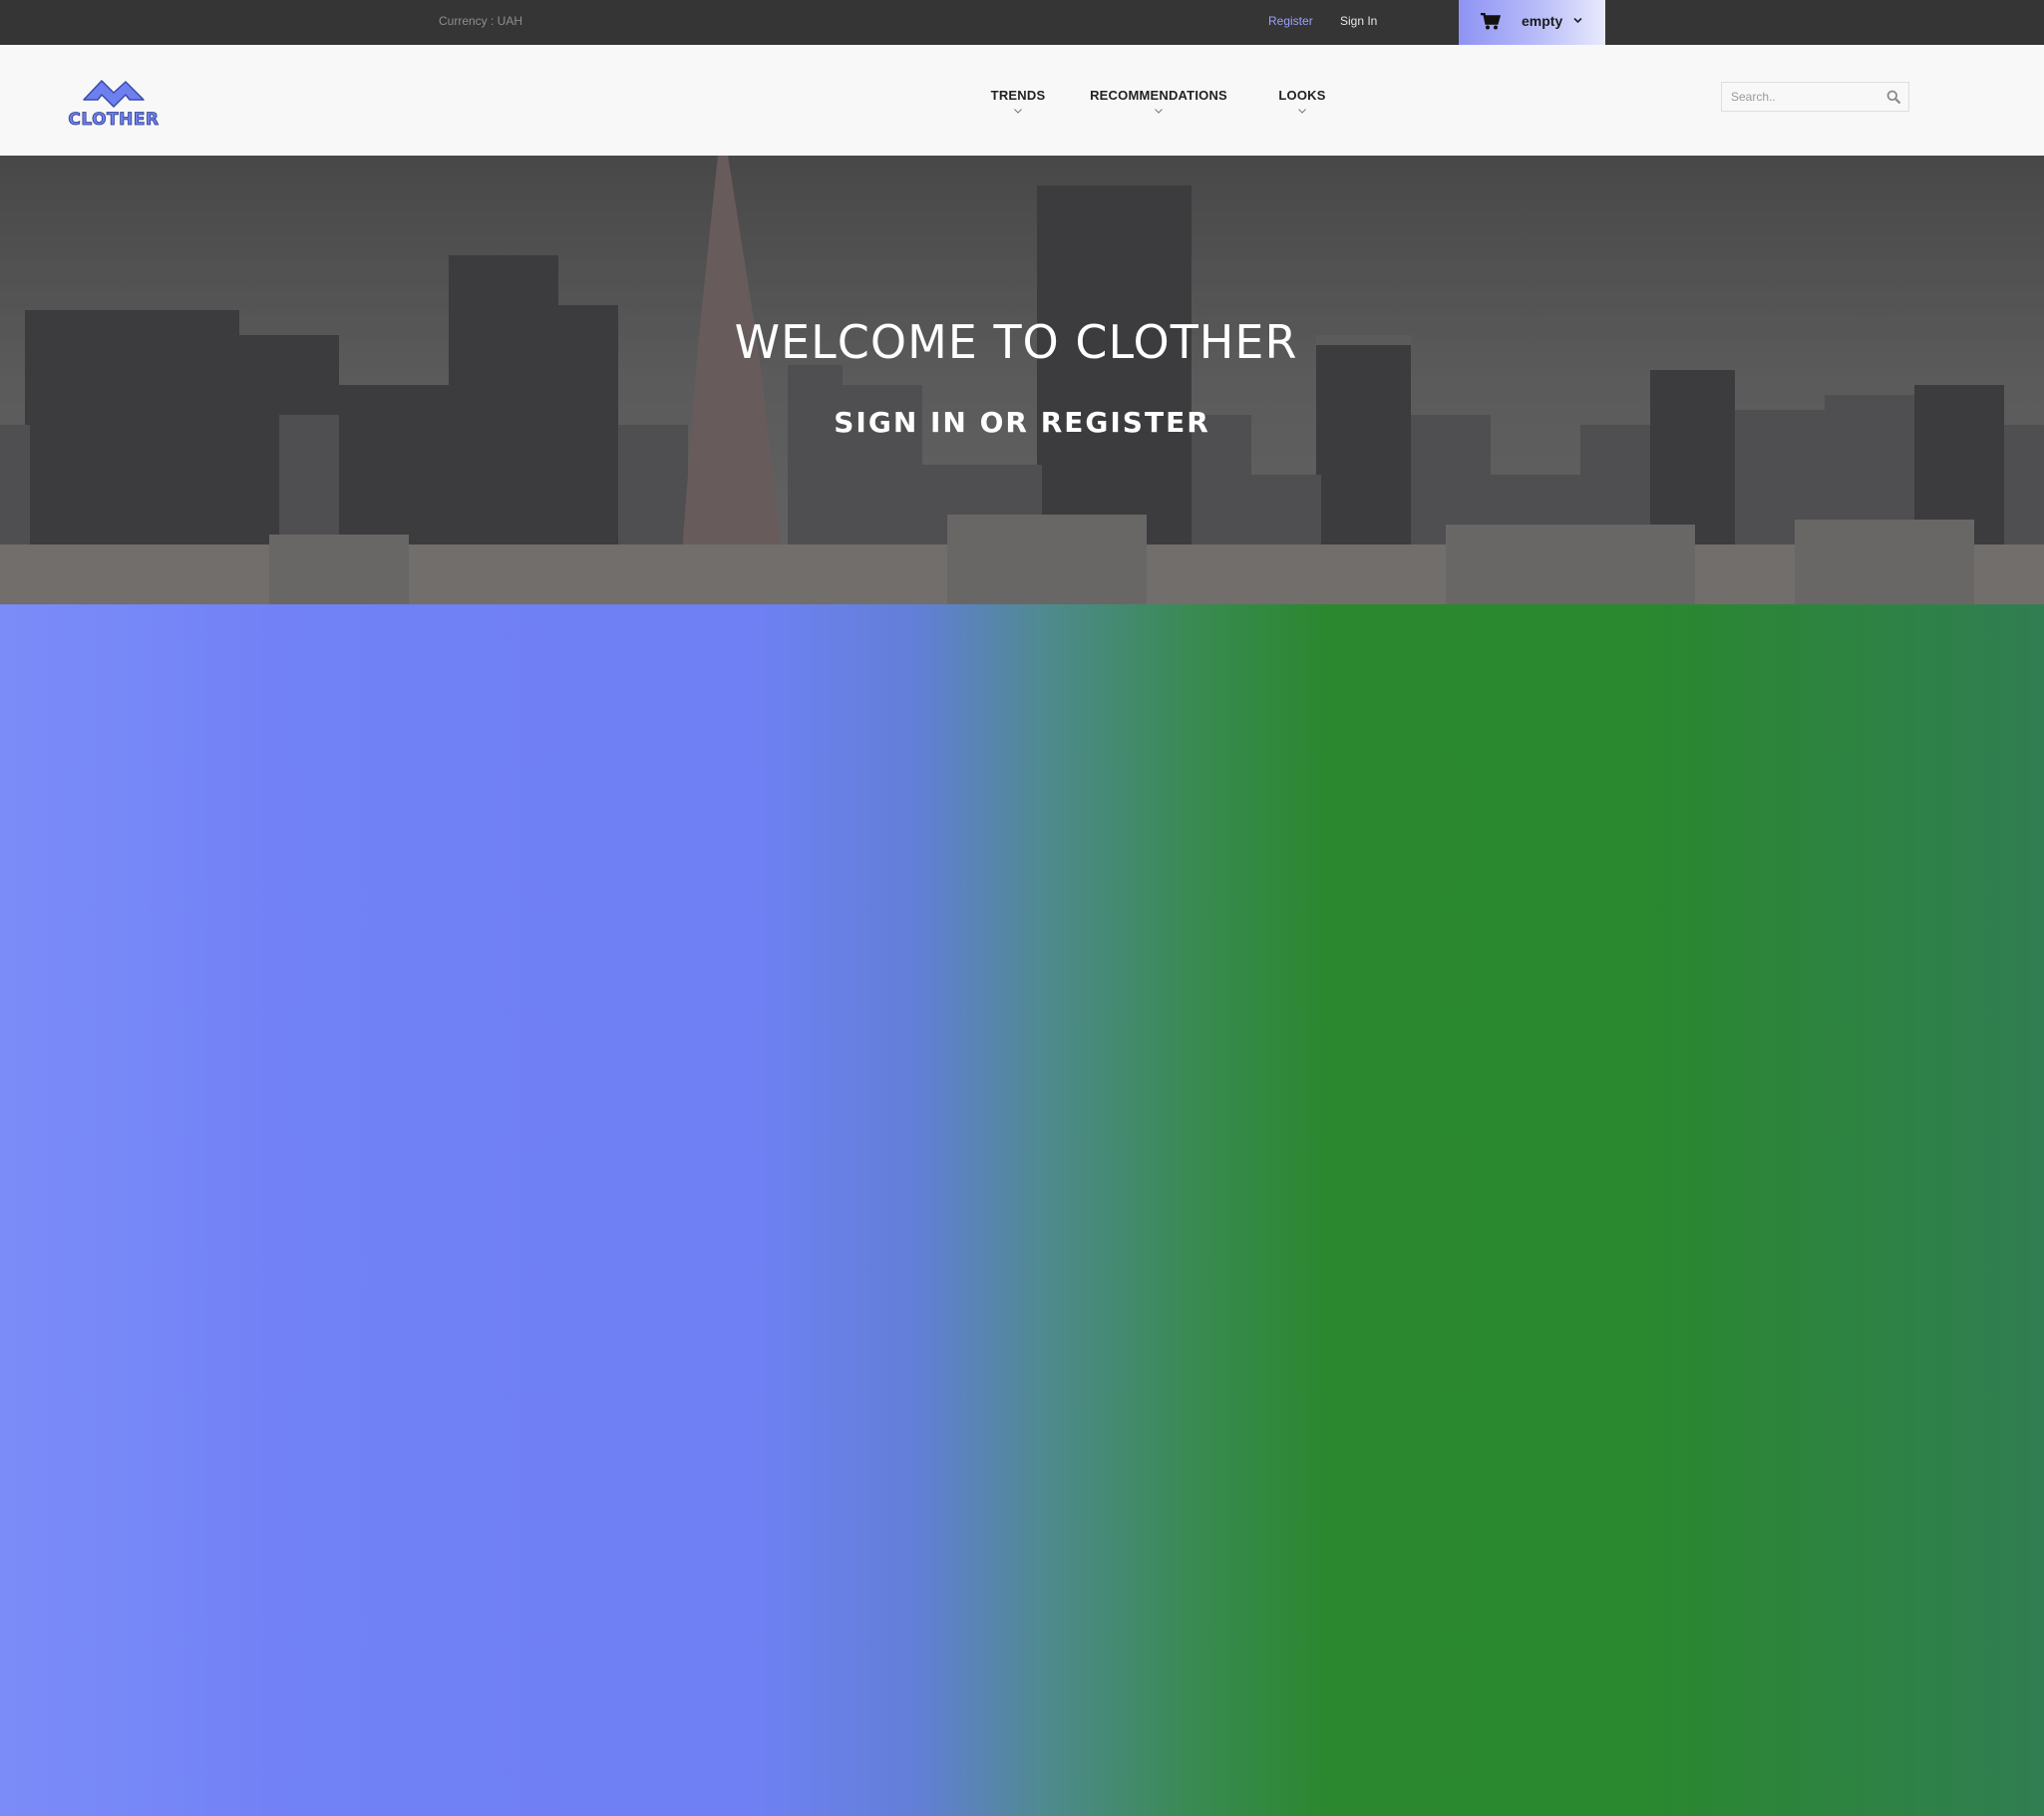 This screenshot has width=2044, height=1816. Describe the element at coordinates (113, 106) in the screenshot. I see `logo-mark: CLOTHER` at that location.